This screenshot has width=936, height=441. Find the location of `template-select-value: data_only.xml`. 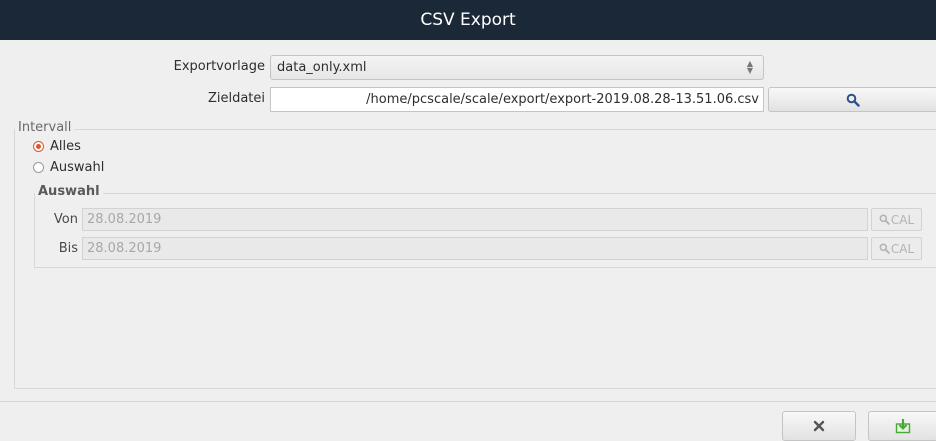

template-select-value: data_only.xml is located at coordinates (322, 67).